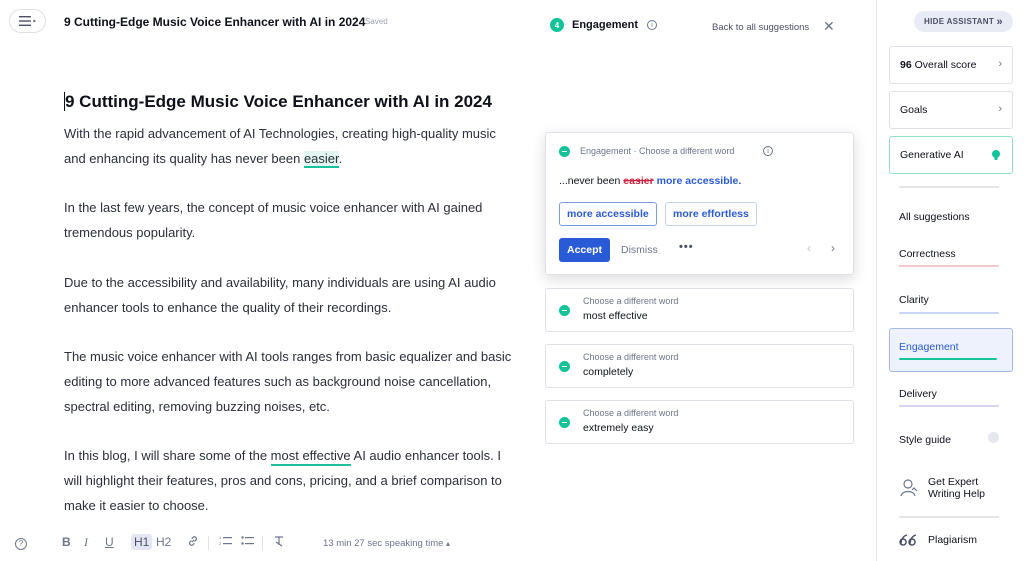  Describe the element at coordinates (938, 540) in the screenshot. I see `plagiarism-item: Plagiarism` at that location.